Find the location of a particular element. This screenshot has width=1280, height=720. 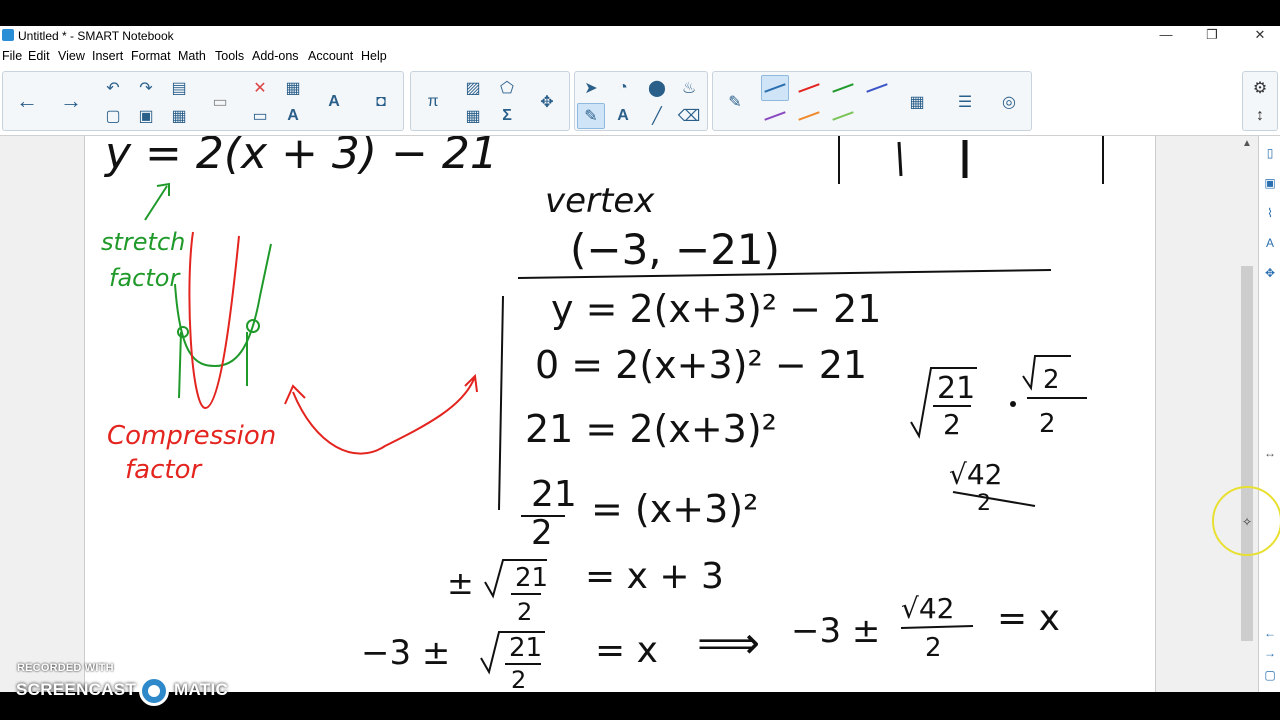

fill-effects-icon: ◎ is located at coordinates (1009, 102).